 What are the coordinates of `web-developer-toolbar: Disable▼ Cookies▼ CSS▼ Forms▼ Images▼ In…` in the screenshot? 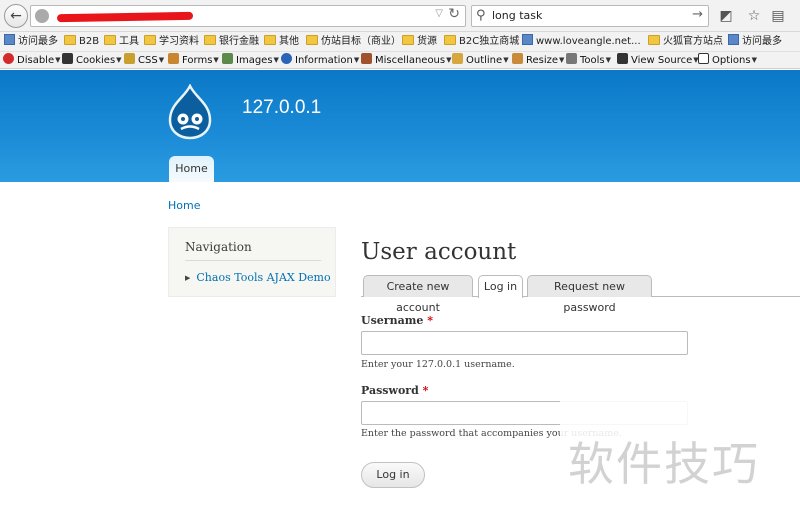 It's located at (400, 60).